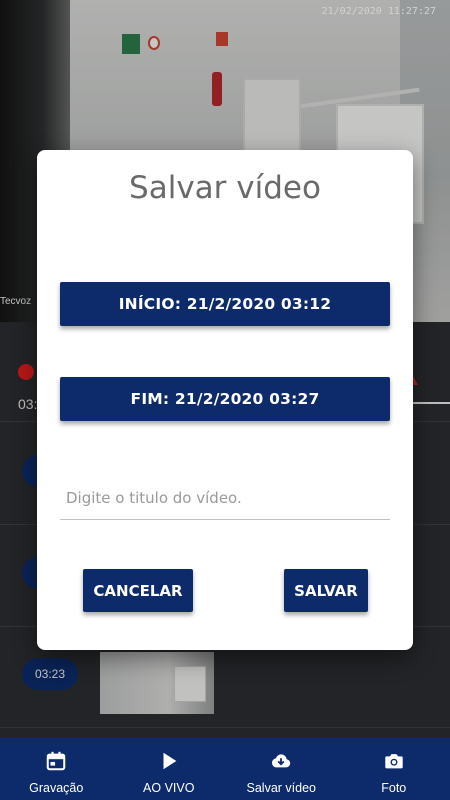 The width and height of the screenshot is (450, 800). Describe the element at coordinates (326, 590) in the screenshot. I see `save-button: SALVAR` at that location.